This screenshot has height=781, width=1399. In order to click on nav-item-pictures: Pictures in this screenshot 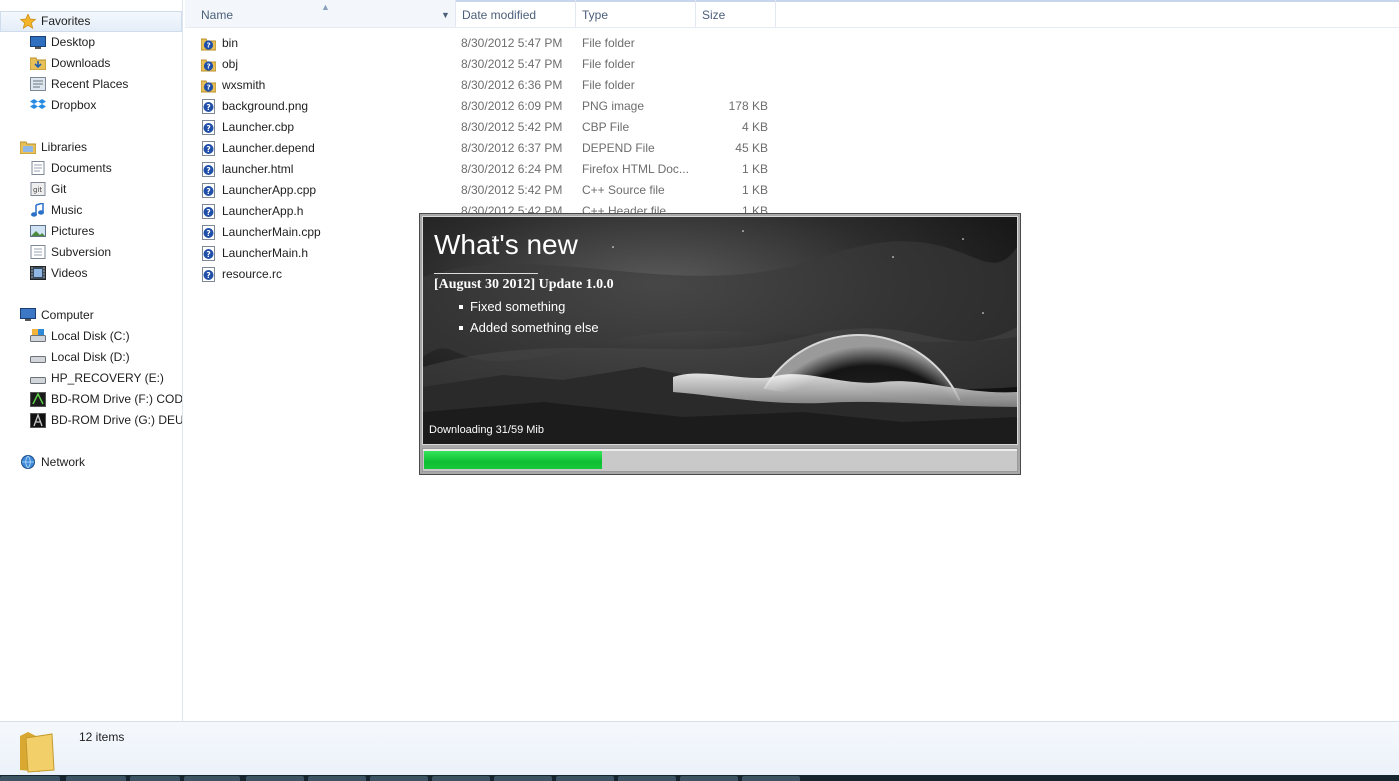, I will do `click(91, 231)`.